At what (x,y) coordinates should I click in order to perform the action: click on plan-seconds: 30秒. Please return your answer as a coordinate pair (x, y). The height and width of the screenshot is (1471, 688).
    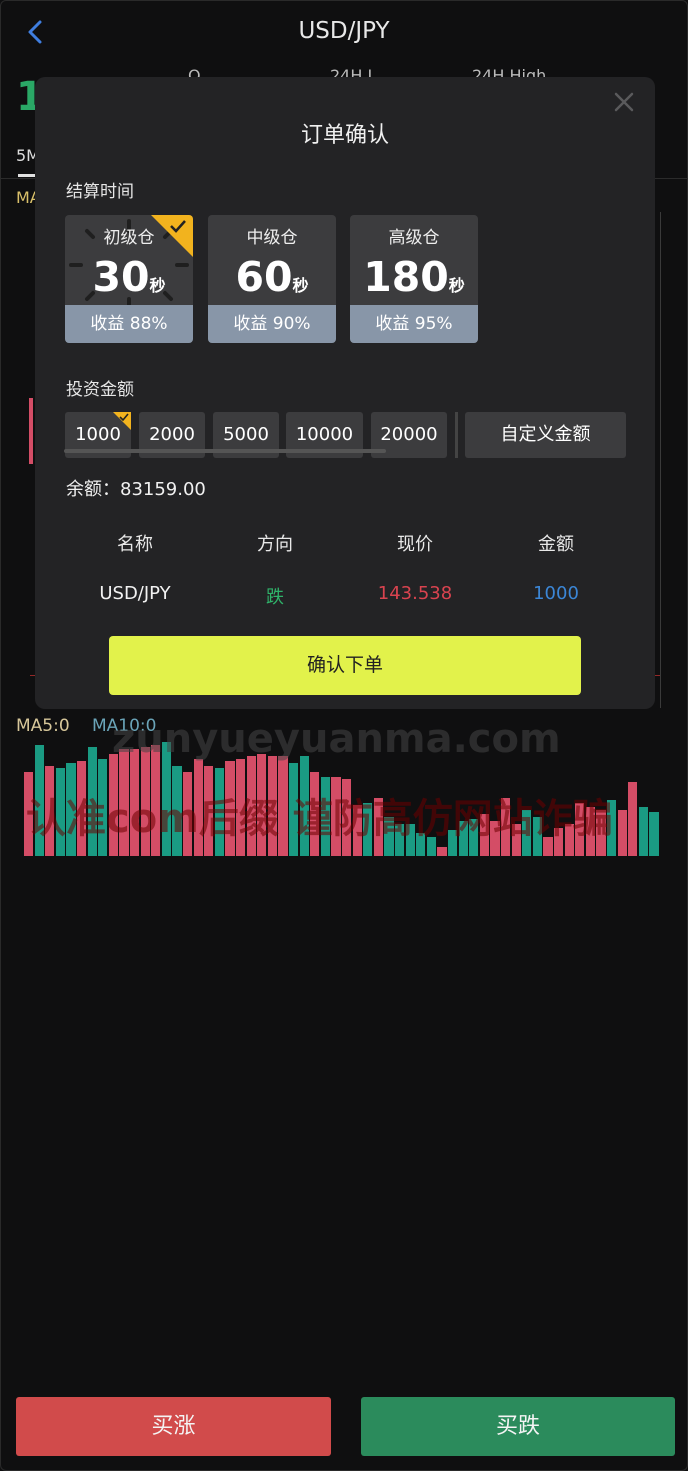
    Looking at the image, I should click on (129, 277).